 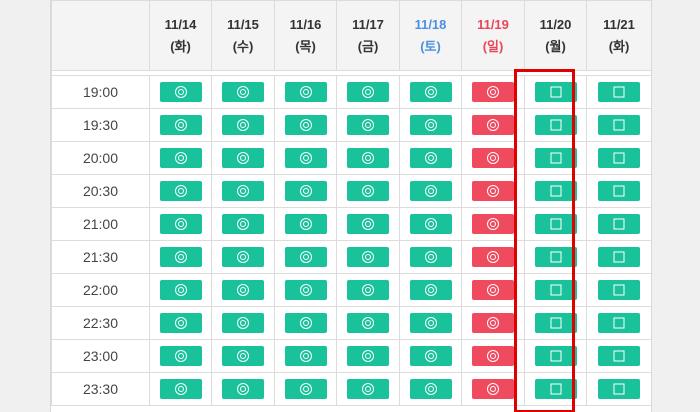 I want to click on time-row: 20:30, so click(x=351, y=191).